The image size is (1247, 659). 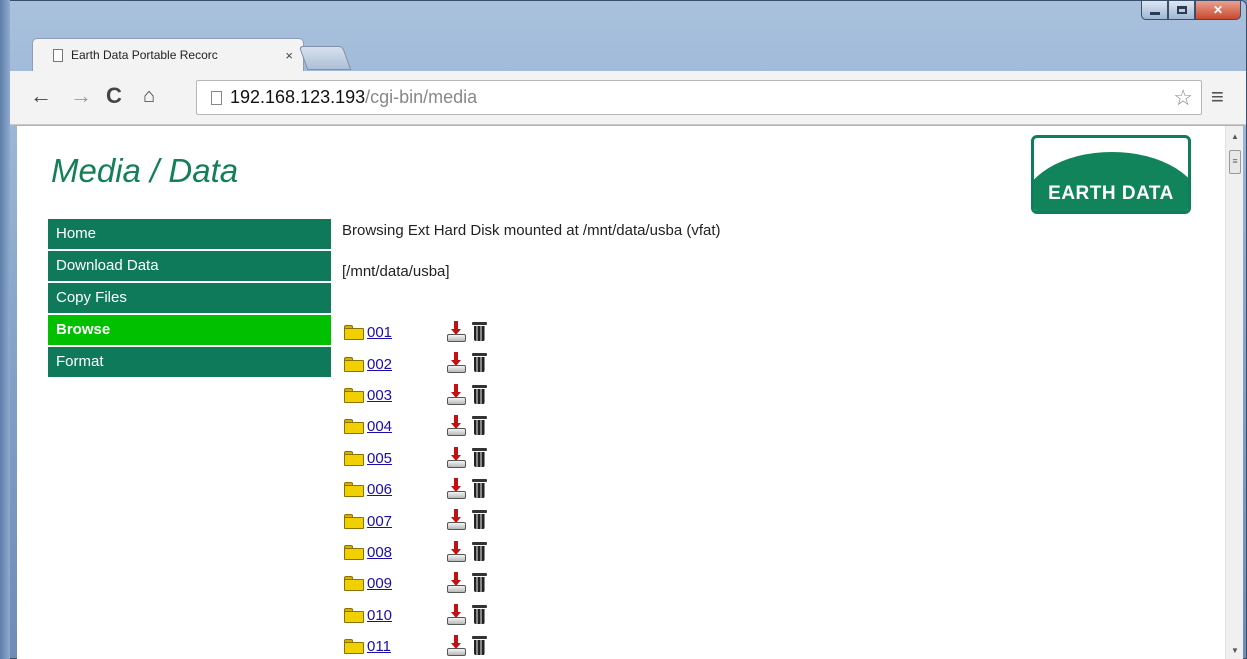 What do you see at coordinates (149, 96) in the screenshot?
I see `home-icon: ⌂` at bounding box center [149, 96].